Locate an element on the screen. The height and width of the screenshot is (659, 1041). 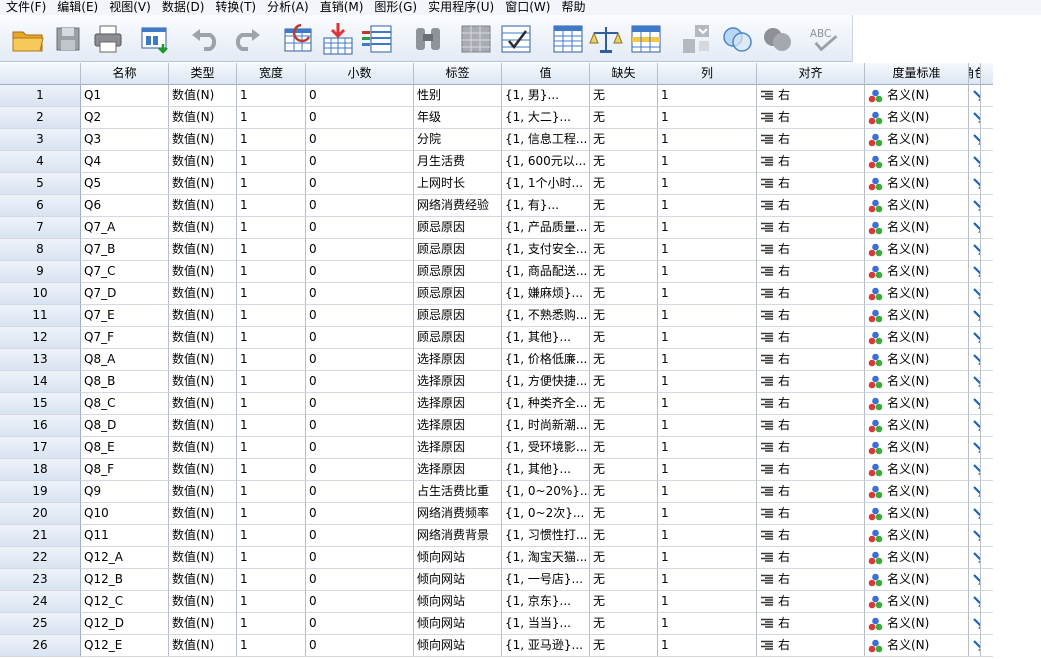
insert-cases-icon is located at coordinates (476, 39).